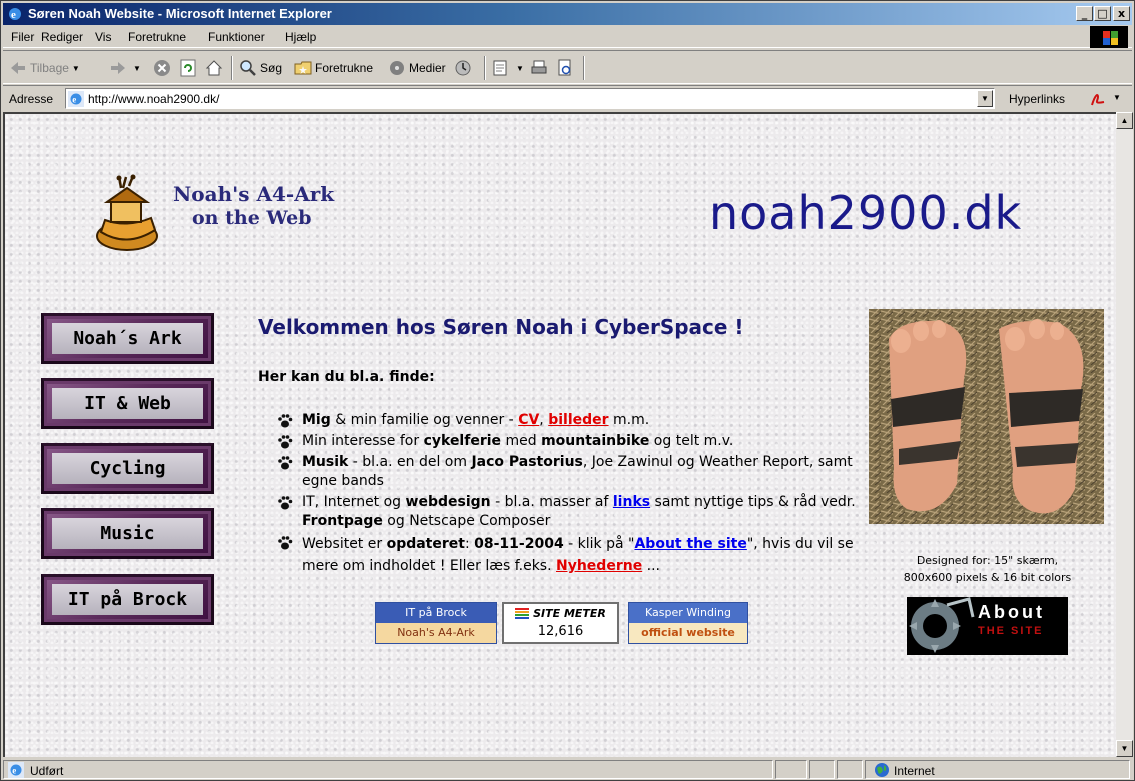 This screenshot has width=1135, height=781. Describe the element at coordinates (1109, 37) in the screenshot. I see `windows-logo-icon` at that location.